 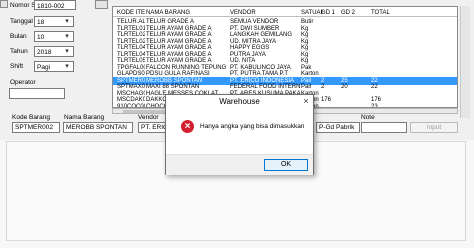 What do you see at coordinates (312, 13) in the screenshot?
I see `col-satuan: SATUAN` at bounding box center [312, 13].